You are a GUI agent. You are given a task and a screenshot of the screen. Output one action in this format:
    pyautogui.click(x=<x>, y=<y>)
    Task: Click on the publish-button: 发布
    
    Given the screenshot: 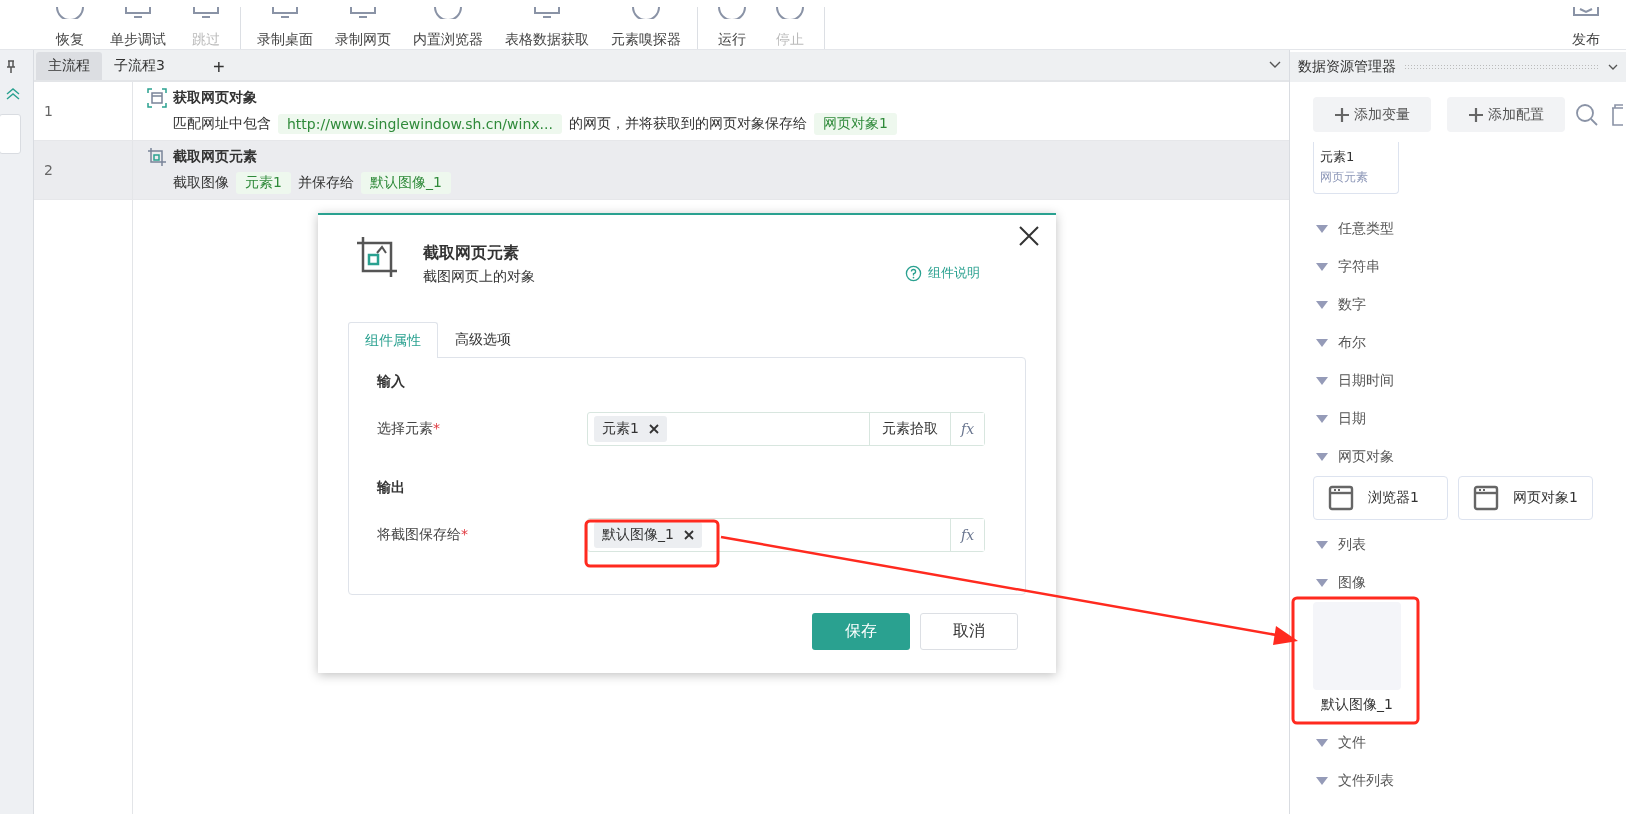 What is the action you would take?
    pyautogui.click(x=1586, y=28)
    